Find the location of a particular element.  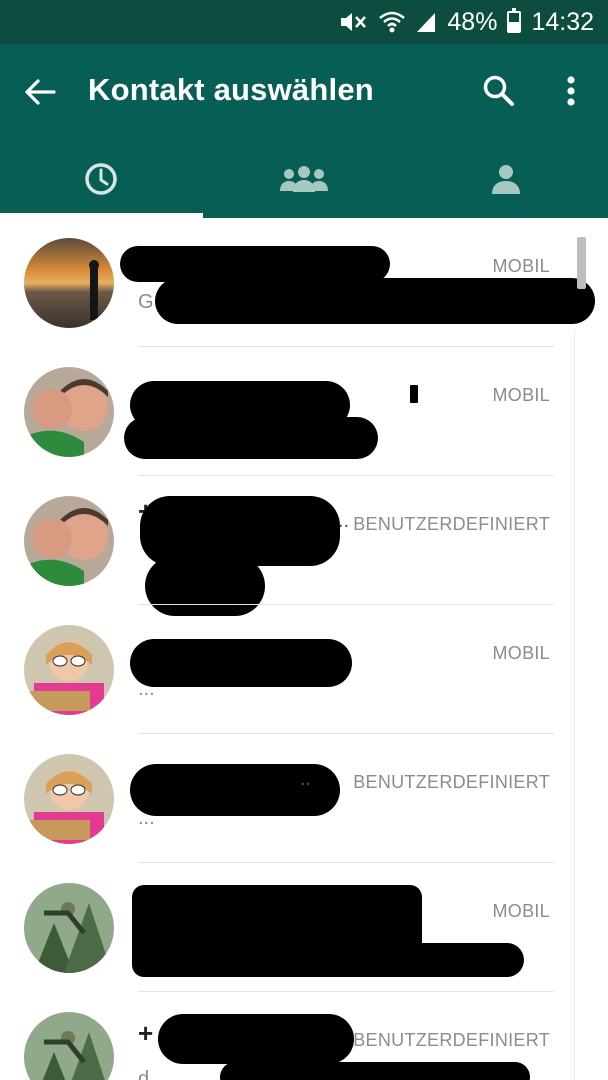

list-item: + d BENUTZERDEFINIERT is located at coordinates (304, 1036).